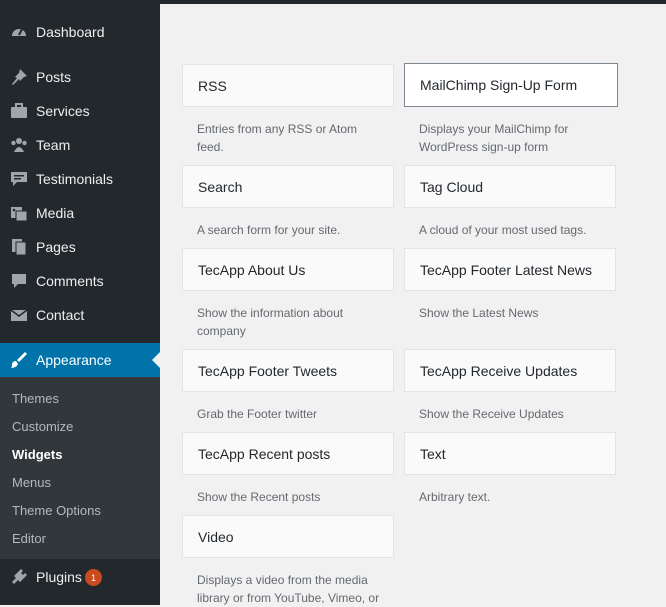  What do you see at coordinates (288, 370) in the screenshot?
I see `widget-tecapp-footer-tweets: TecApp Footer Tweets` at bounding box center [288, 370].